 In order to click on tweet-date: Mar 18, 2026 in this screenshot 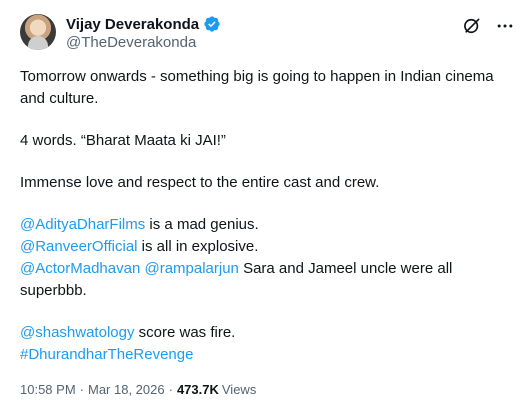, I will do `click(126, 389)`.